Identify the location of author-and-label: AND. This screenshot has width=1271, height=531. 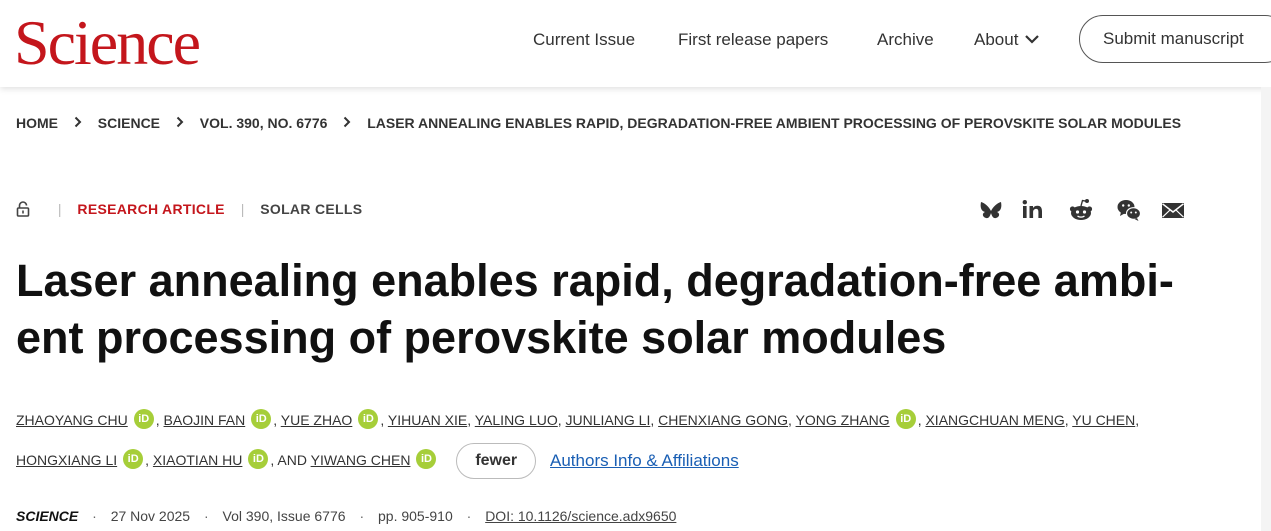
(292, 460).